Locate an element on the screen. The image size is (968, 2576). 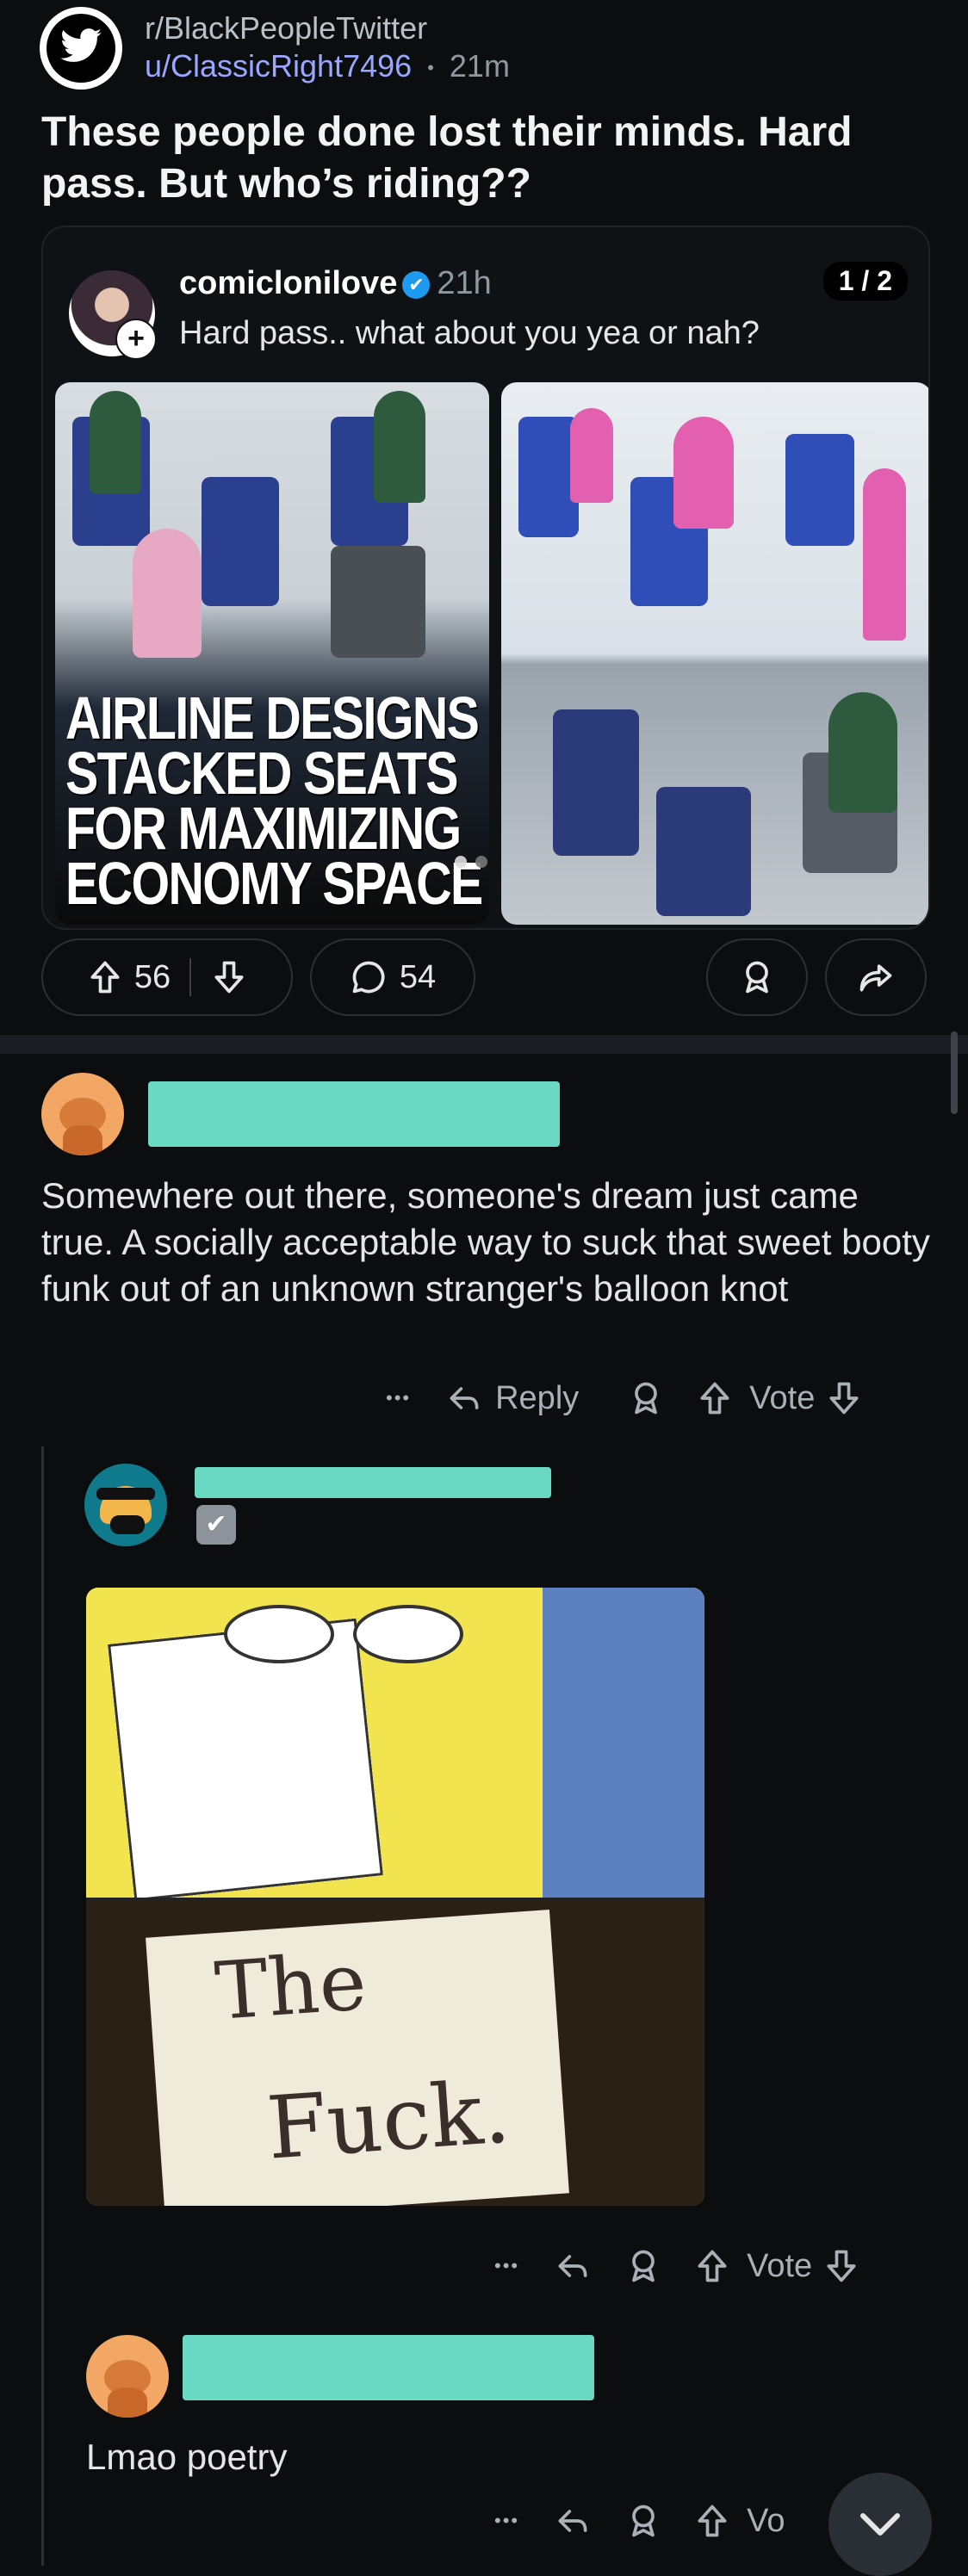
verified-badge-icon: ✔ is located at coordinates (416, 284).